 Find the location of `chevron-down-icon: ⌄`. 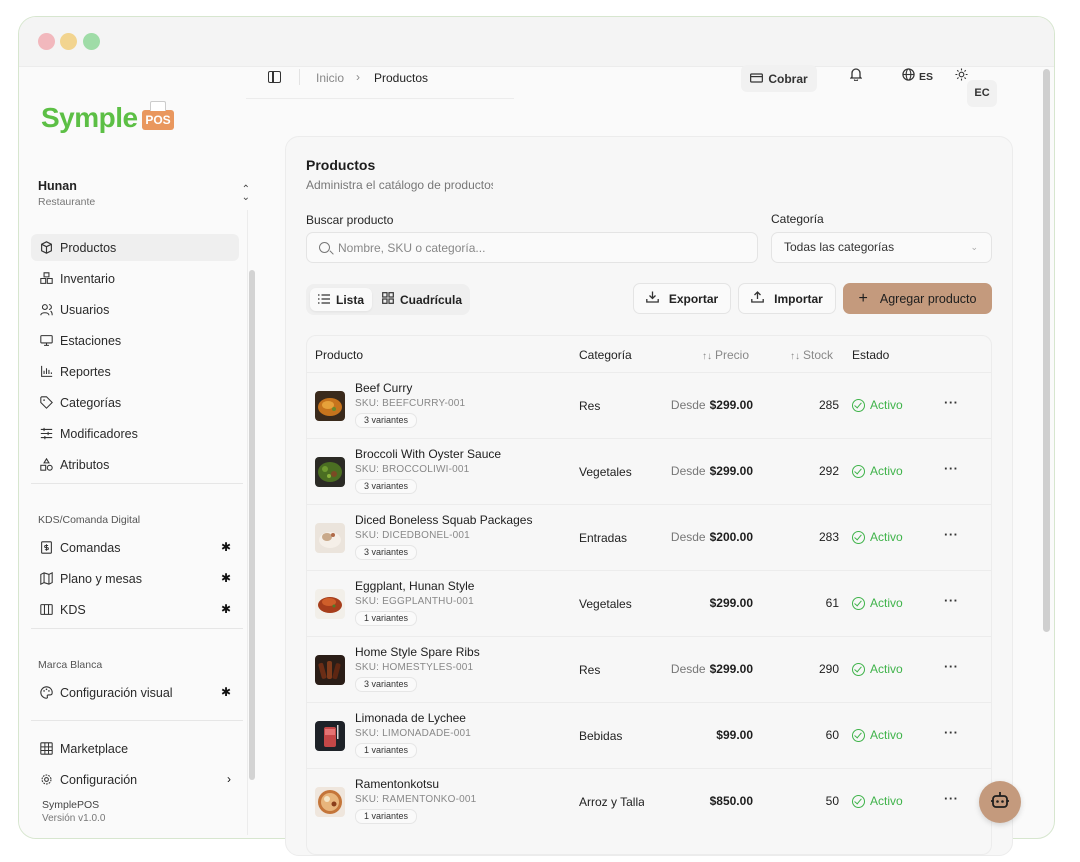

chevron-down-icon: ⌄ is located at coordinates (974, 247).